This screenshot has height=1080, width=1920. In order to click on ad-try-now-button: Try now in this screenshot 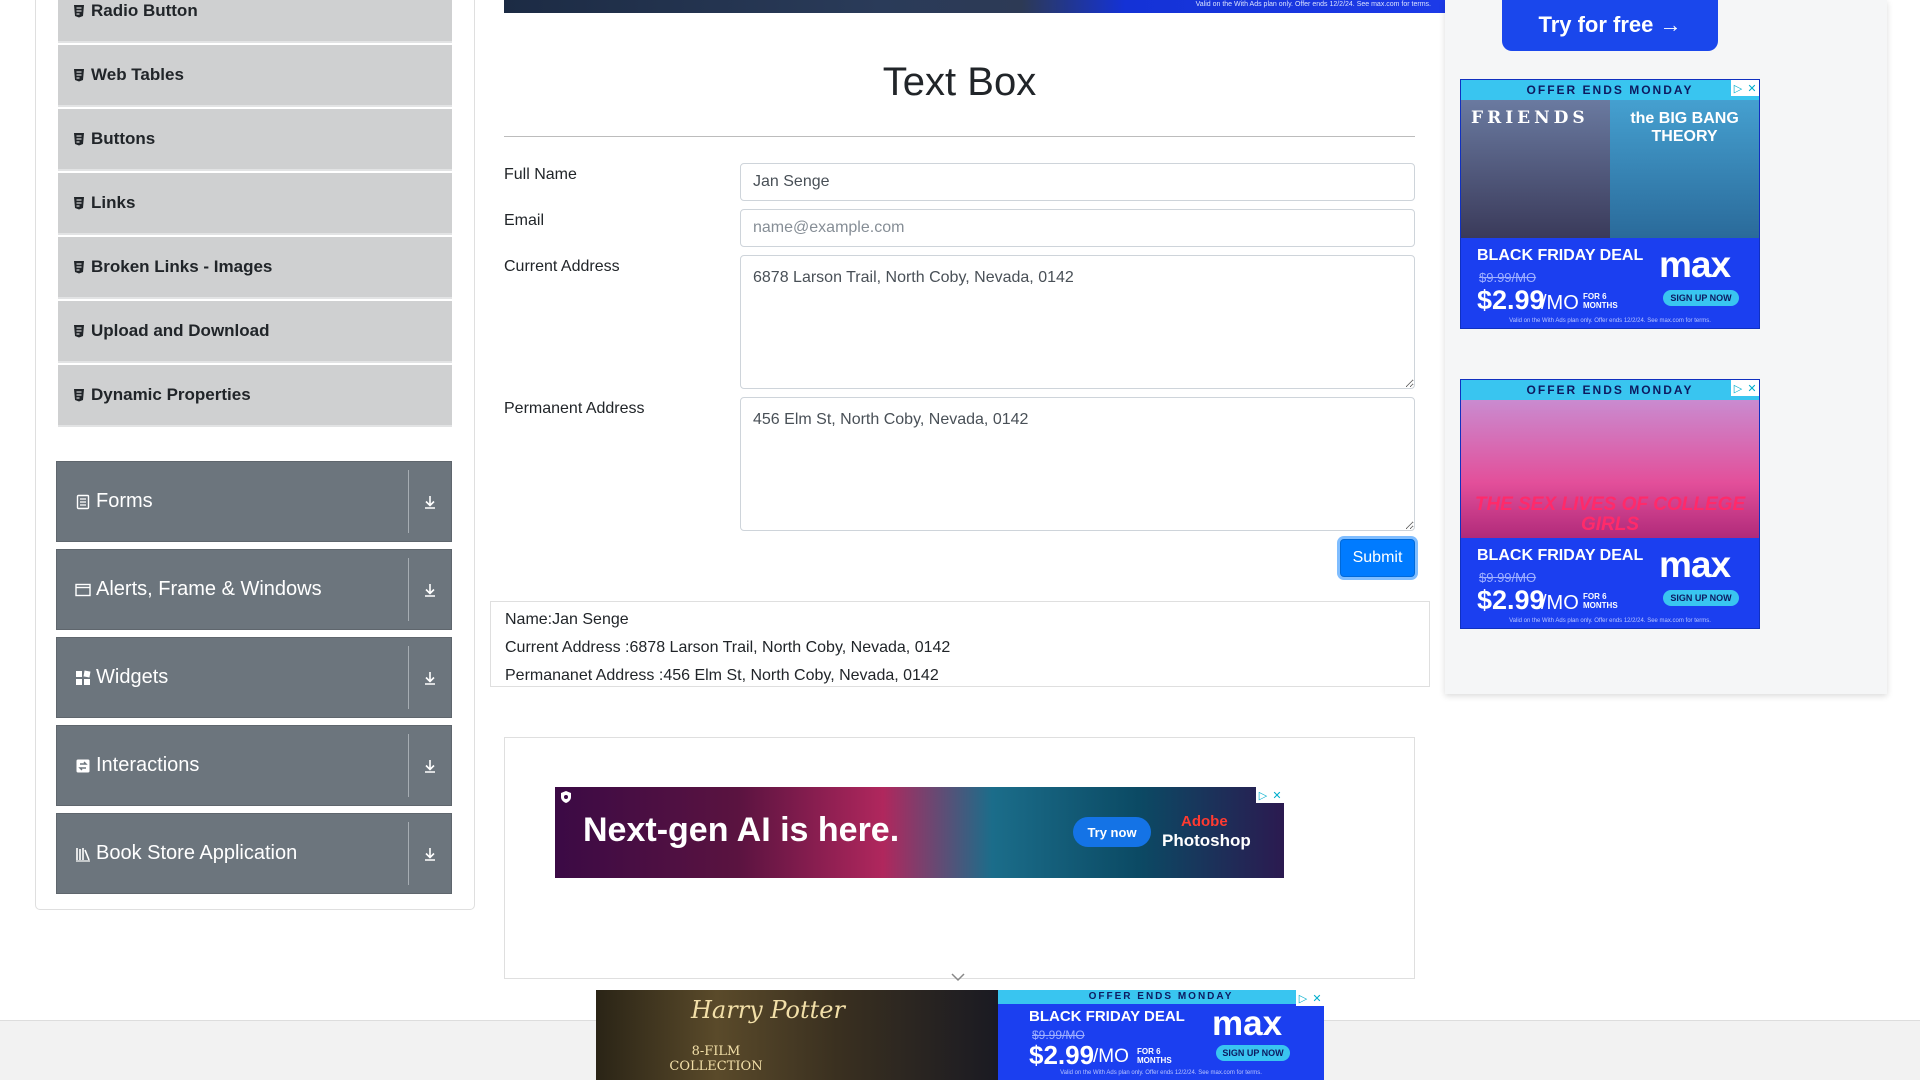, I will do `click(1112, 832)`.